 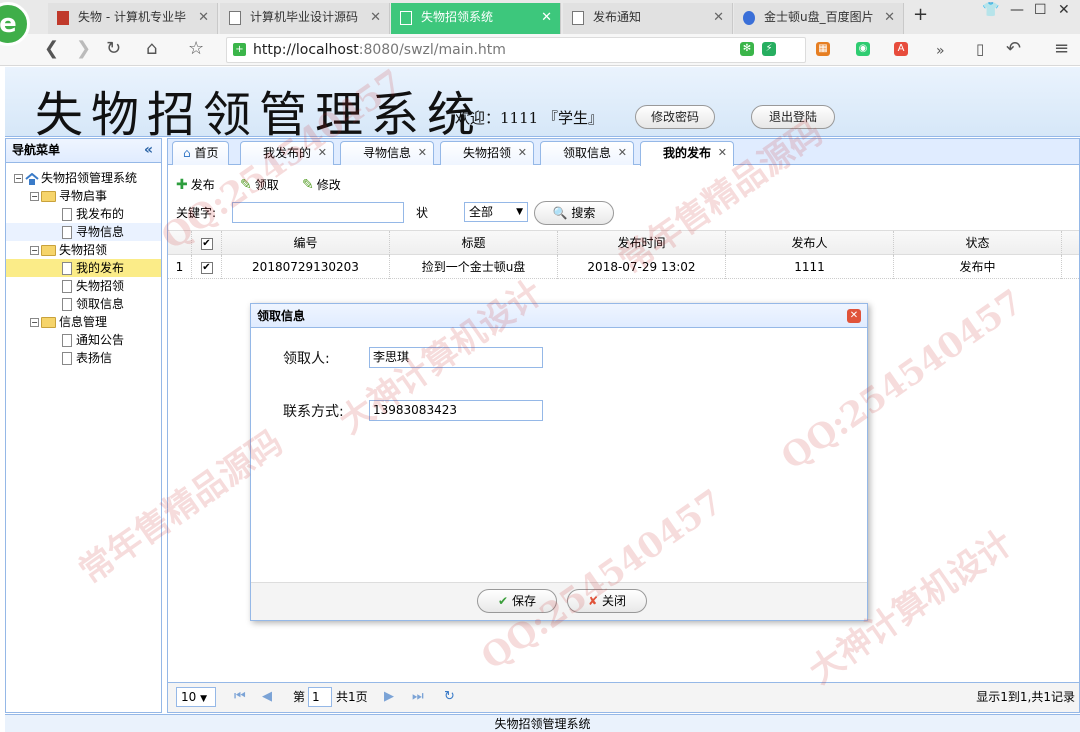 I want to click on tree-group-info-manage: − 信息管理, so click(x=83, y=322).